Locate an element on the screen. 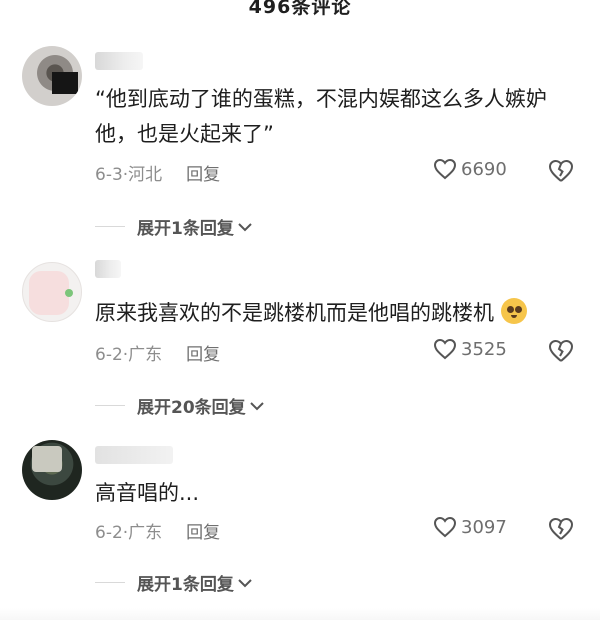 The image size is (600, 620). comment-text: 原来我喜欢的不是跳楼机而是他唱的跳楼机 is located at coordinates (335, 313).